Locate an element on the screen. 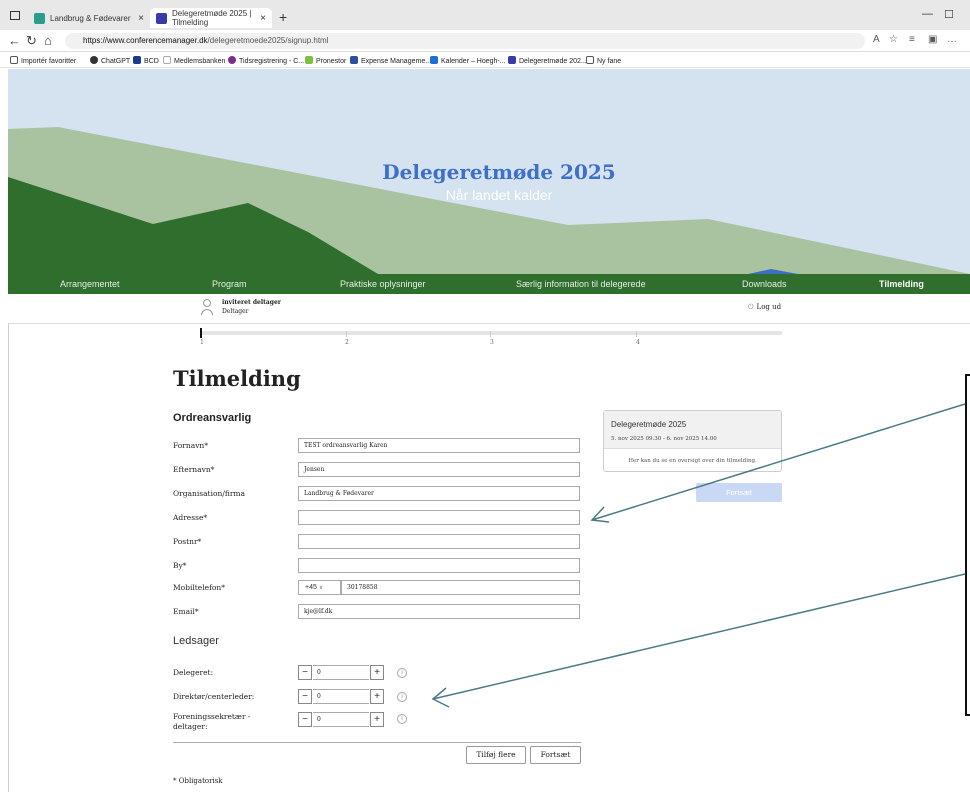  hero-title: Delegeretmøde 2025 is located at coordinates (499, 172).